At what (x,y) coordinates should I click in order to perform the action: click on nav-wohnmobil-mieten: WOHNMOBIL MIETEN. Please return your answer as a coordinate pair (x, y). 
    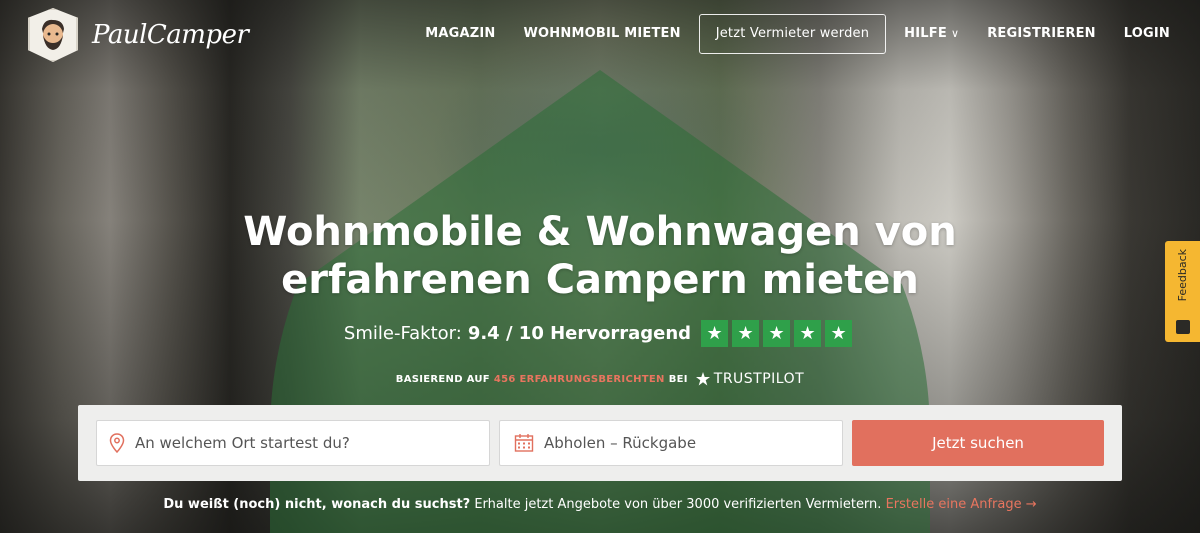
    Looking at the image, I should click on (602, 34).